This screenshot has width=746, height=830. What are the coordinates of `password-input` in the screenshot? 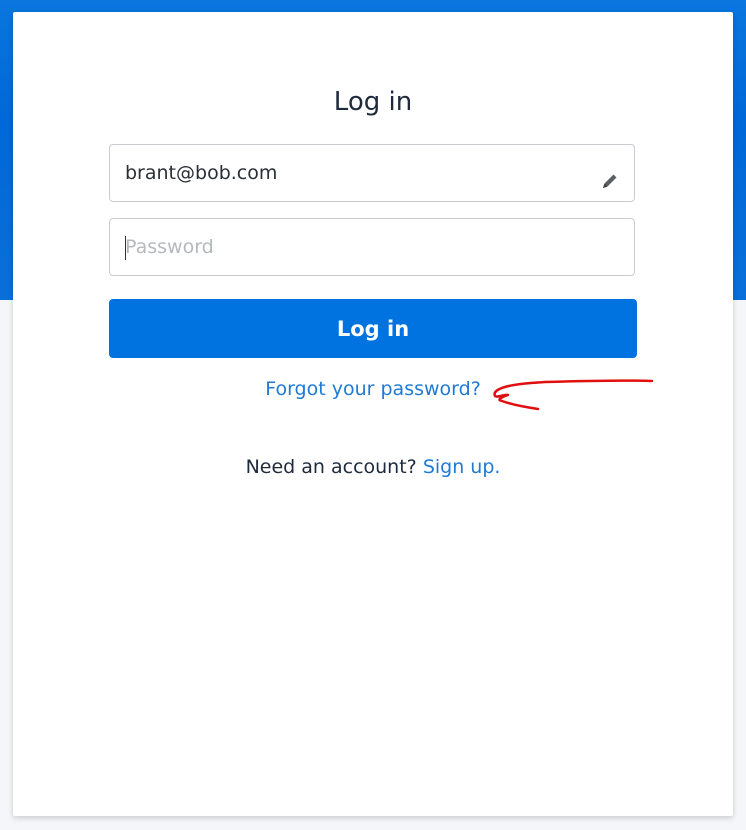 It's located at (340, 247).